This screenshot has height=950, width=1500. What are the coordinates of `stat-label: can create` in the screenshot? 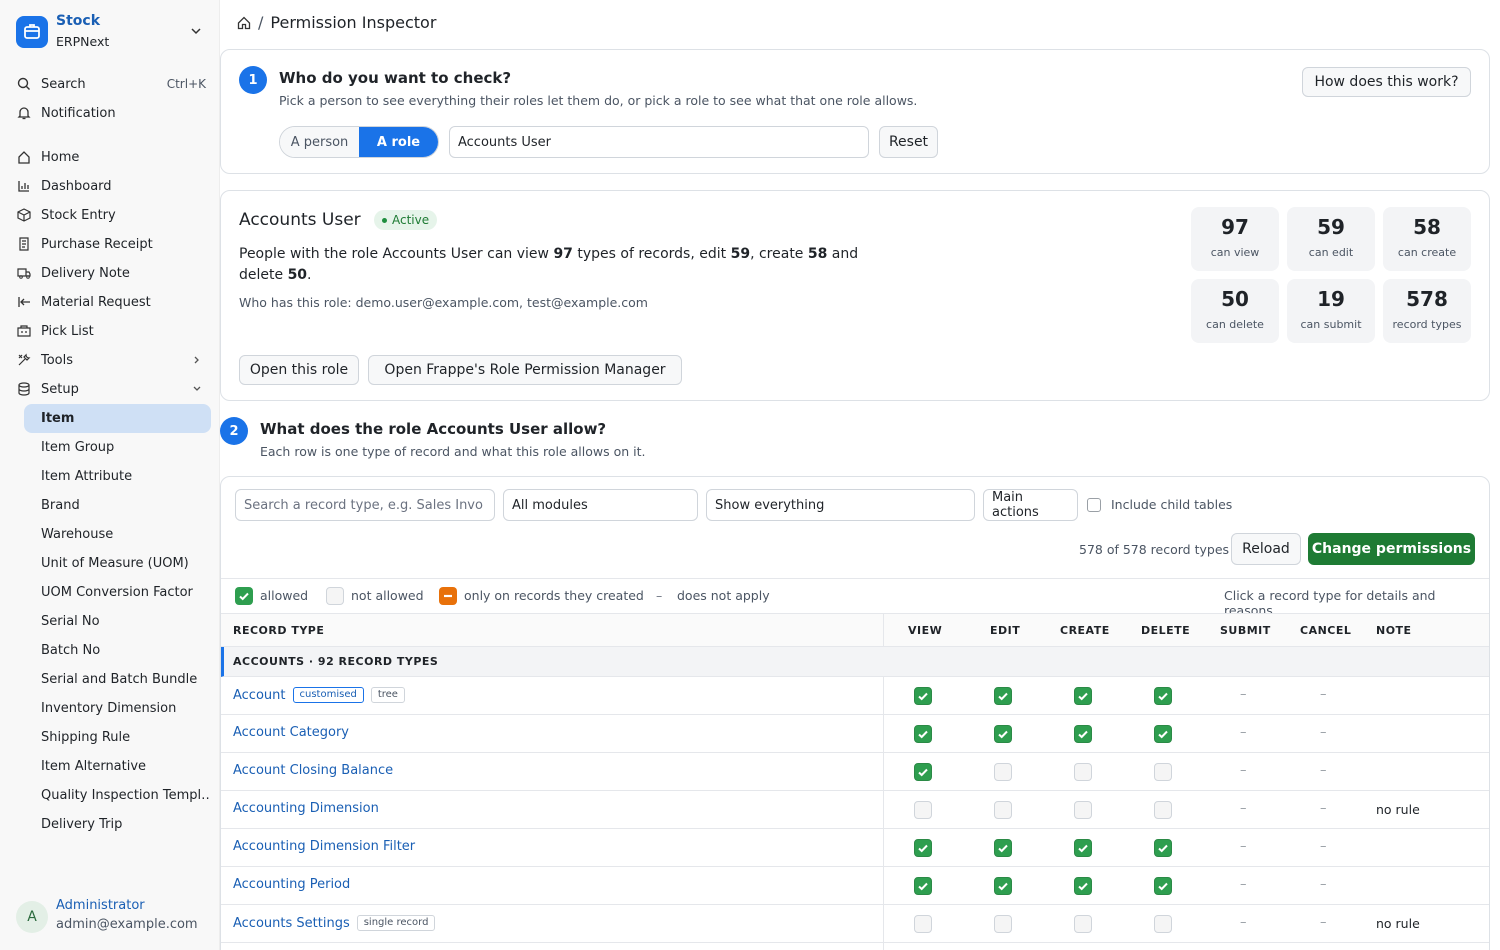 It's located at (1427, 252).